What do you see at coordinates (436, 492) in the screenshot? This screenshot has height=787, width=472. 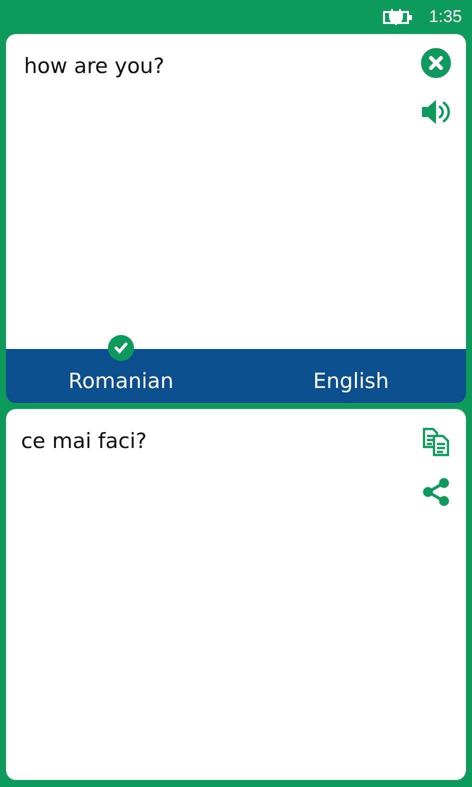 I see `share-button` at bounding box center [436, 492].